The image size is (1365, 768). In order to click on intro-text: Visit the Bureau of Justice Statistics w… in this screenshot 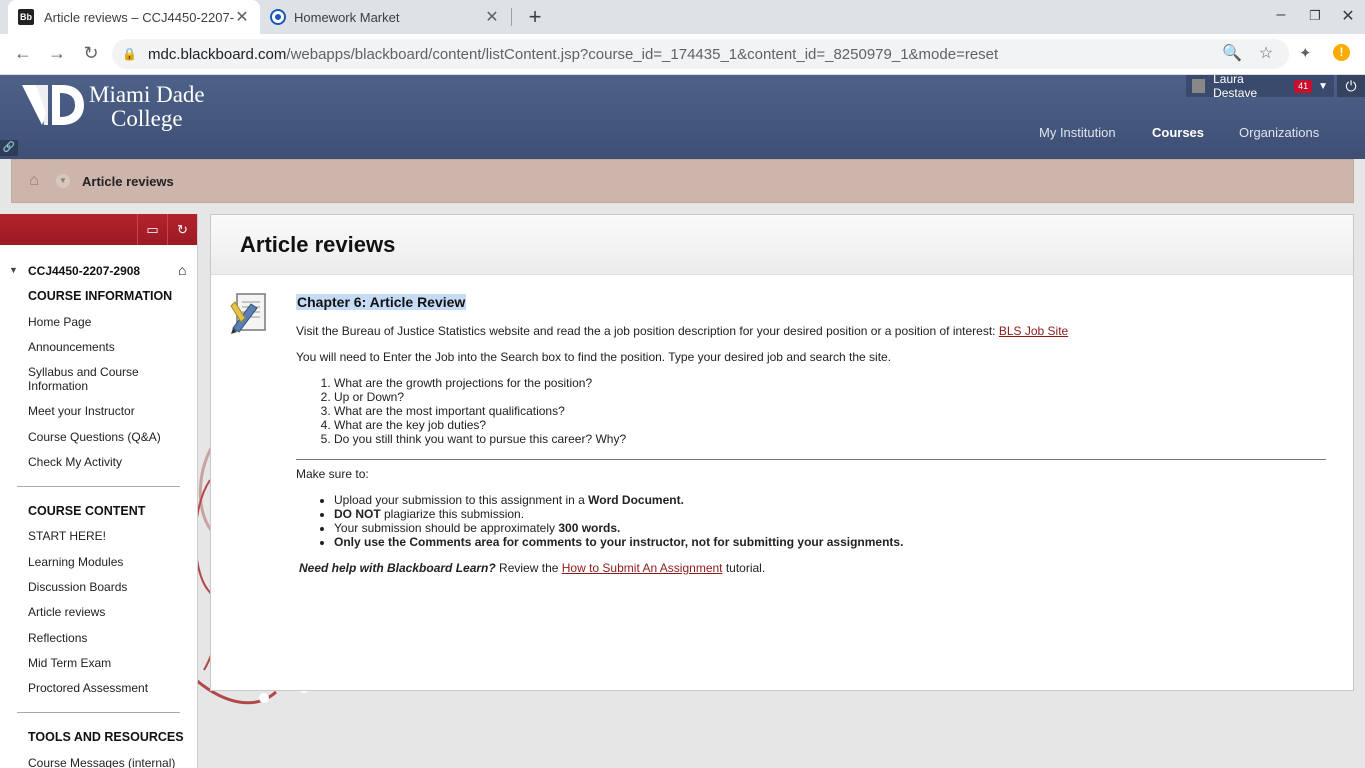, I will do `click(647, 331)`.